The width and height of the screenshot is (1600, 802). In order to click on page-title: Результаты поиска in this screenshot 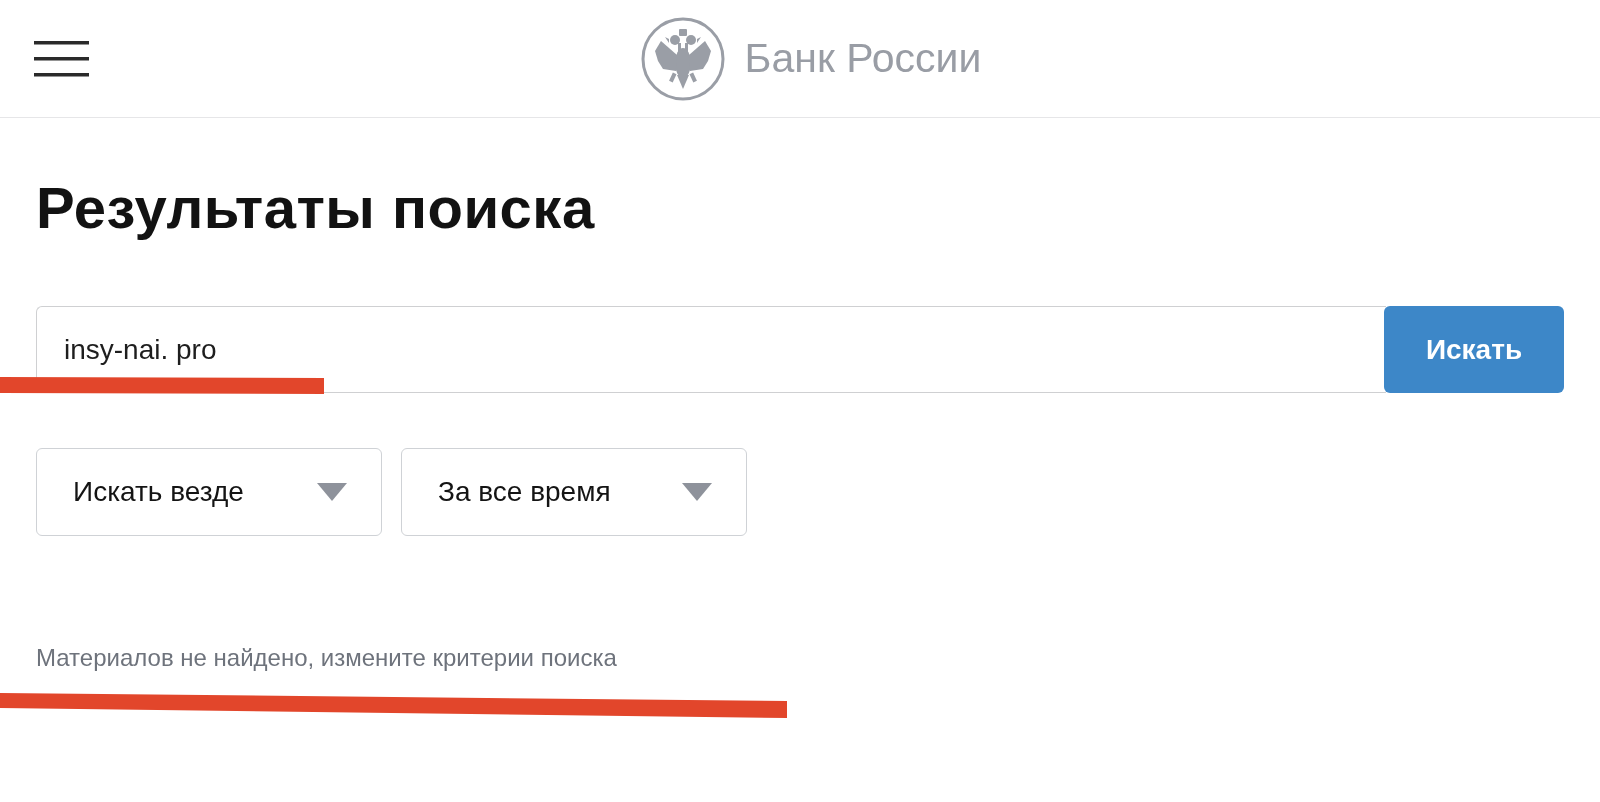, I will do `click(316, 208)`.